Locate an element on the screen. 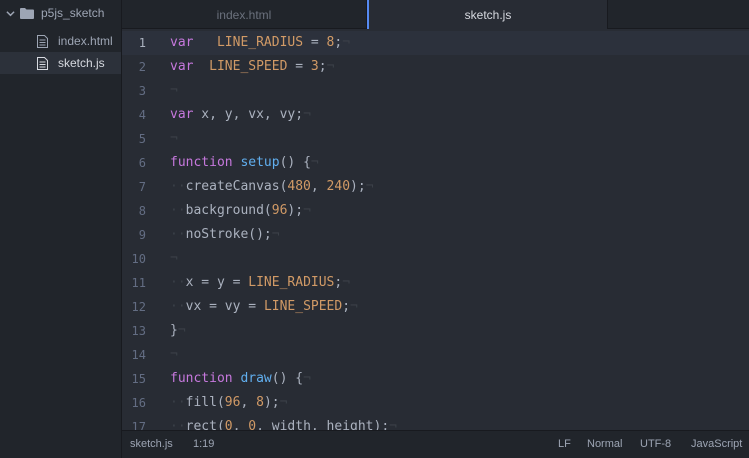 The image size is (749, 458). code-line: 13}¬ is located at coordinates (435, 331).